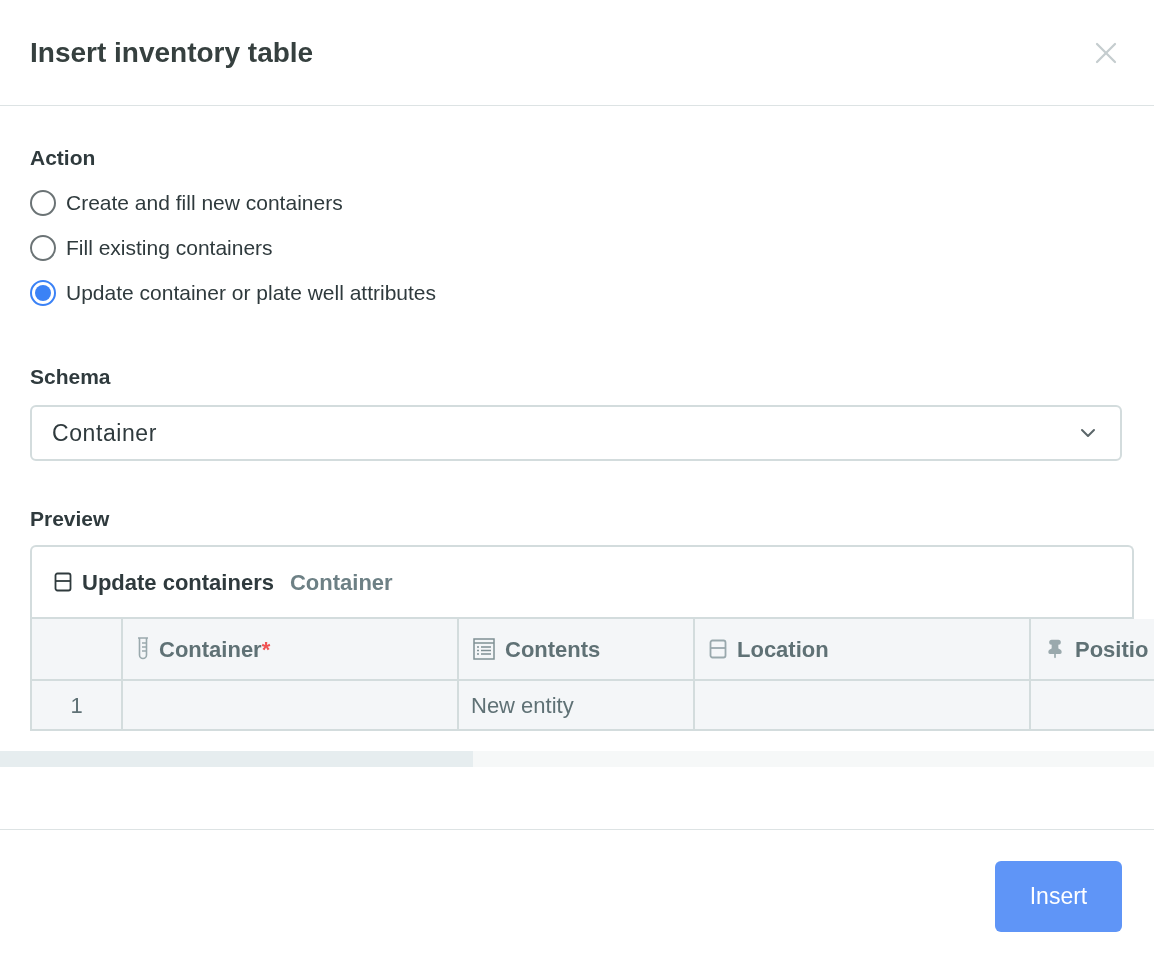 The width and height of the screenshot is (1154, 964). What do you see at coordinates (236, 759) in the screenshot?
I see `scrollbar-thumb` at bounding box center [236, 759].